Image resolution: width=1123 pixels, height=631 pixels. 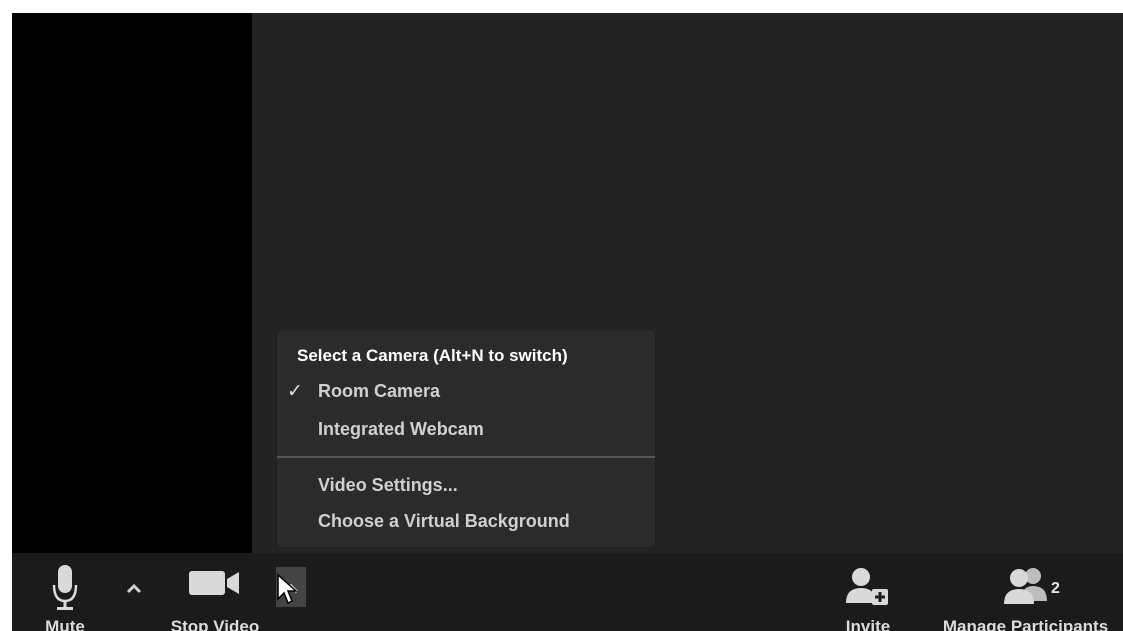 What do you see at coordinates (65, 587) in the screenshot?
I see `microphone-icon` at bounding box center [65, 587].